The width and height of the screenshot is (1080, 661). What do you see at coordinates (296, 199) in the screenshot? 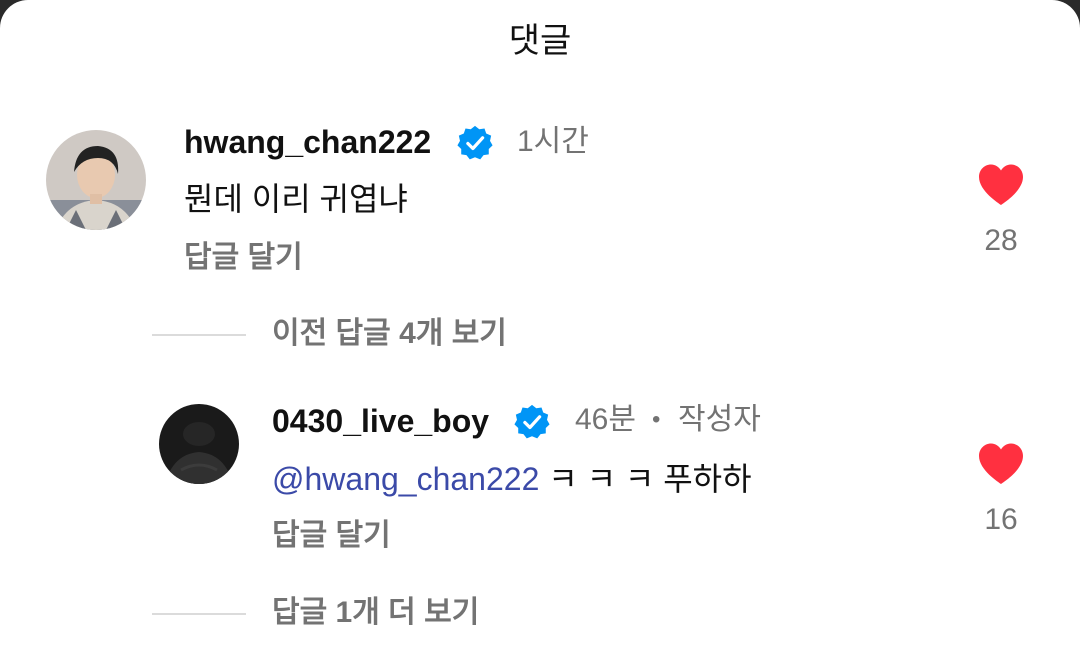
I see `comment-text: 뭔데 이리 귀엽냐` at bounding box center [296, 199].